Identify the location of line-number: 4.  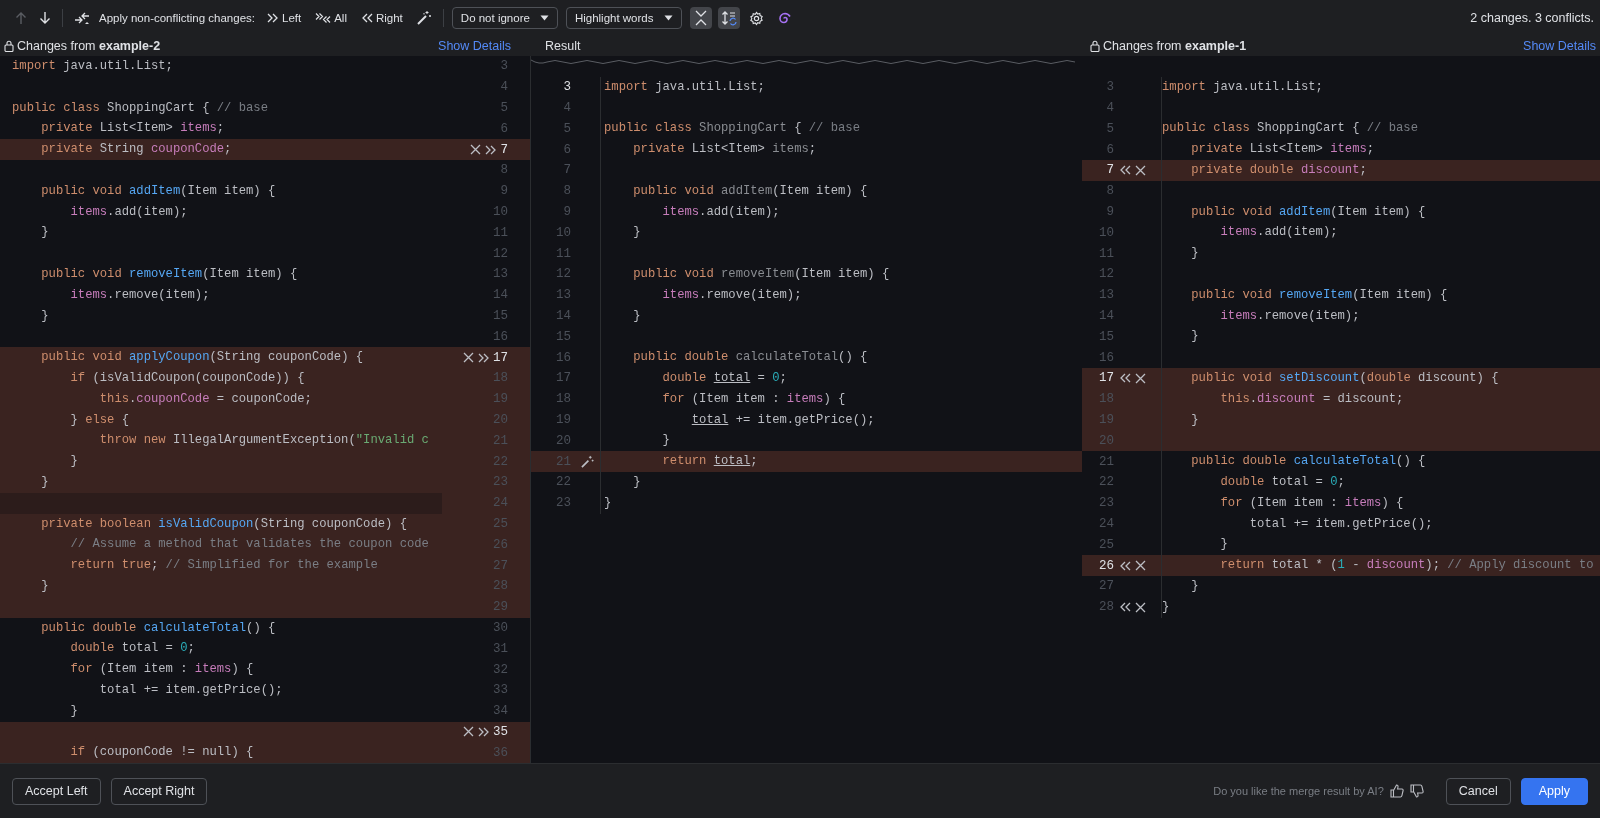
(566, 108).